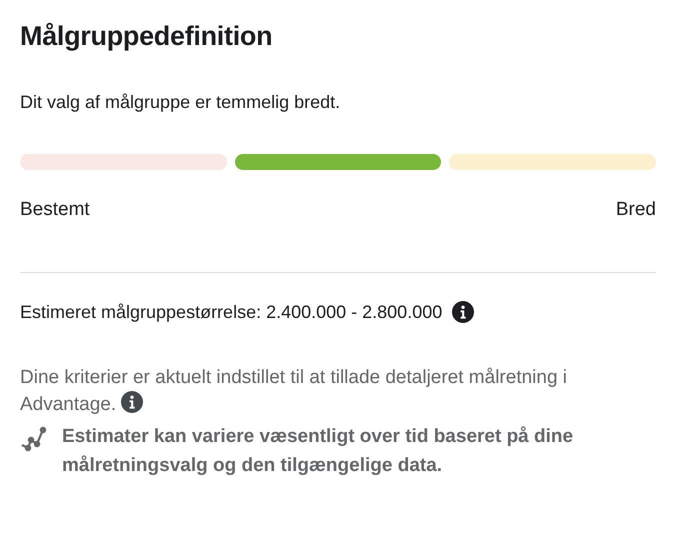 The width and height of the screenshot is (676, 534). What do you see at coordinates (318, 451) in the screenshot?
I see `disclaimer-text: Estimater kan variere væsentligt over tid baseret på dine målretningsvalg og den tilgængelige data.` at bounding box center [318, 451].